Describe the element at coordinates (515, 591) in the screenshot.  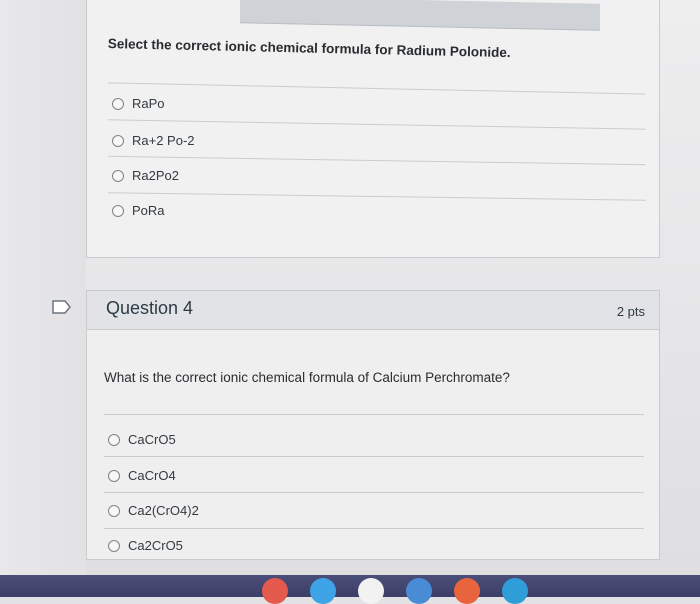
I see `play-icon` at that location.